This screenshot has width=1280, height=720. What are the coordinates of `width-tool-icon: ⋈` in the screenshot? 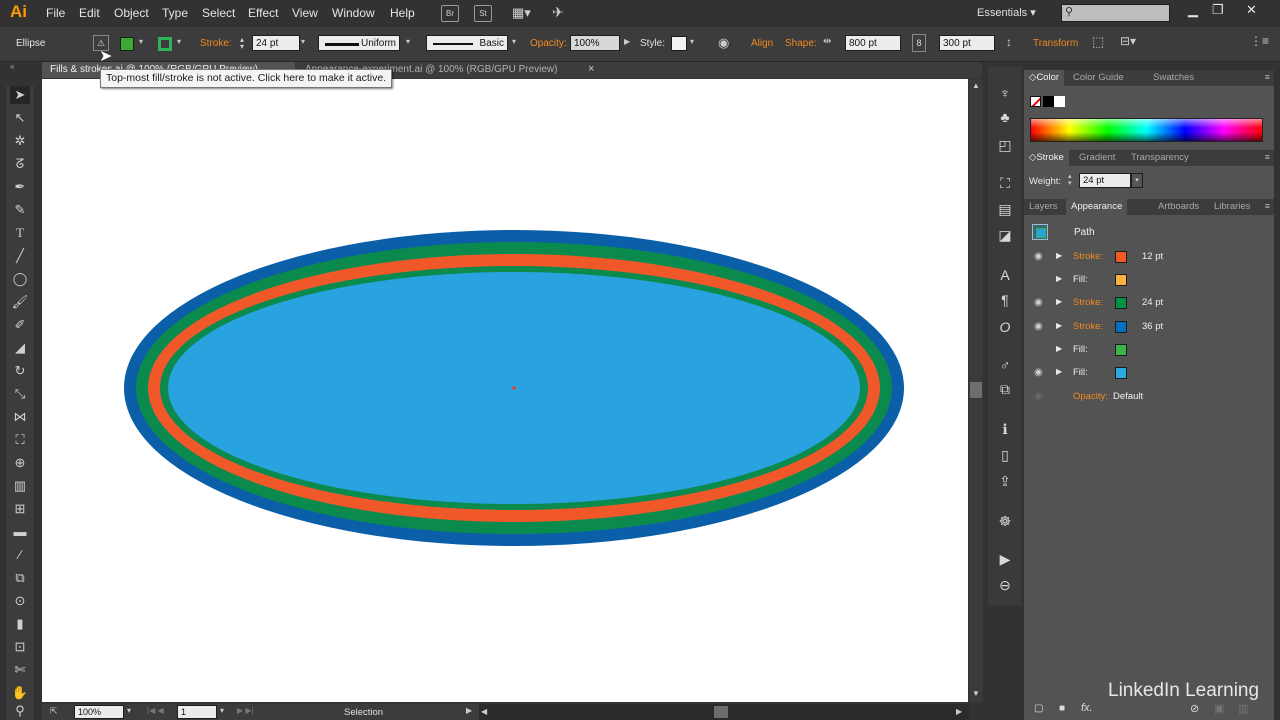 It's located at (20, 417).